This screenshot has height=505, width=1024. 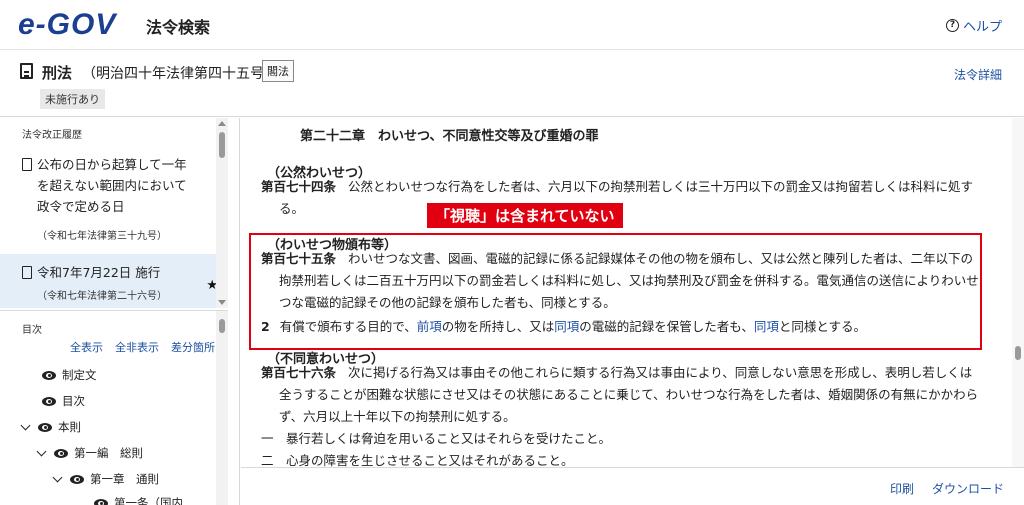 I want to click on toc-item: 第一条（国内, so click(x=138, y=499).